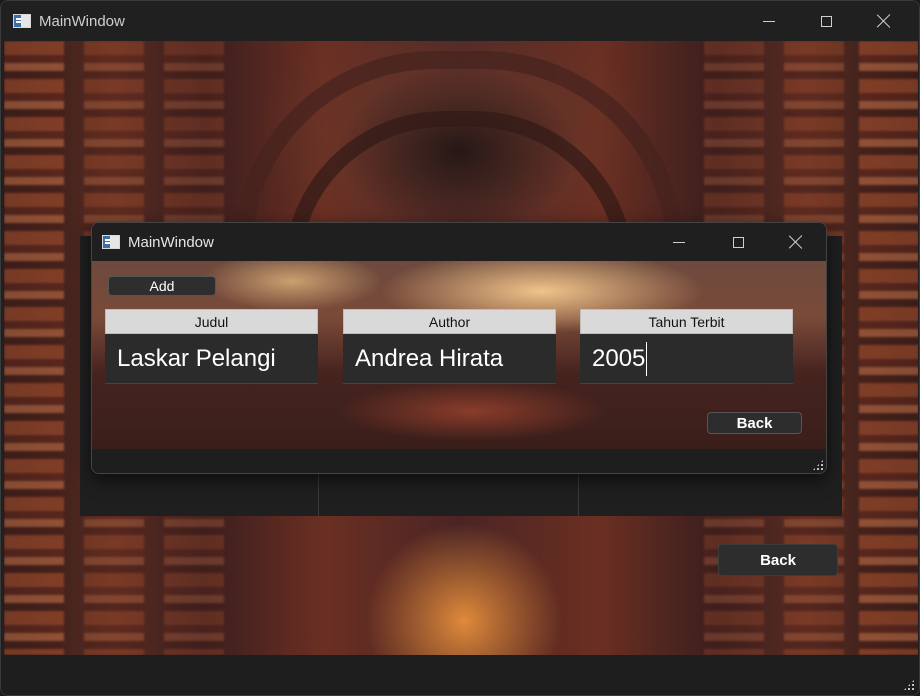  What do you see at coordinates (162, 286) in the screenshot?
I see `add-button: Add` at bounding box center [162, 286].